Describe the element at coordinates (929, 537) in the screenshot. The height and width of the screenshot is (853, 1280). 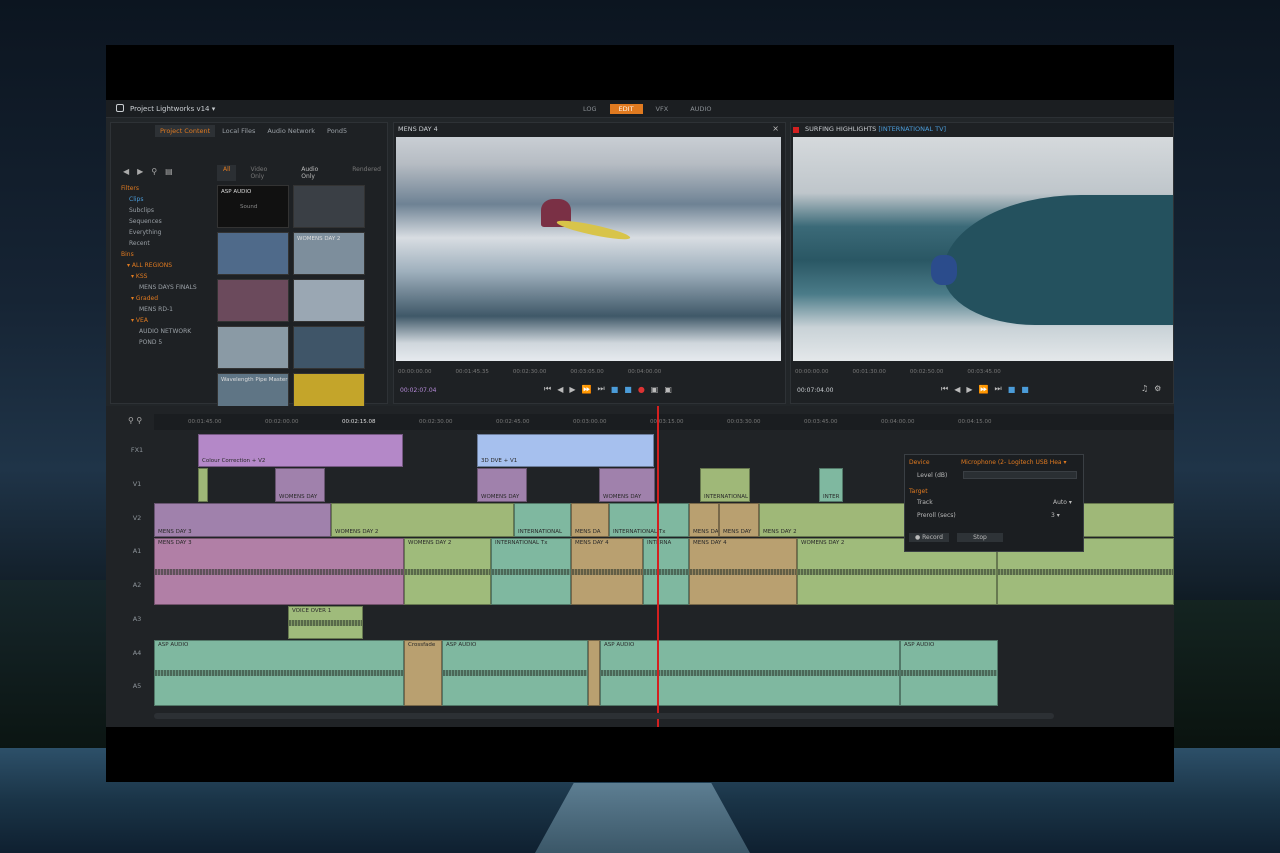
I see `record-button: ● Record` at that location.